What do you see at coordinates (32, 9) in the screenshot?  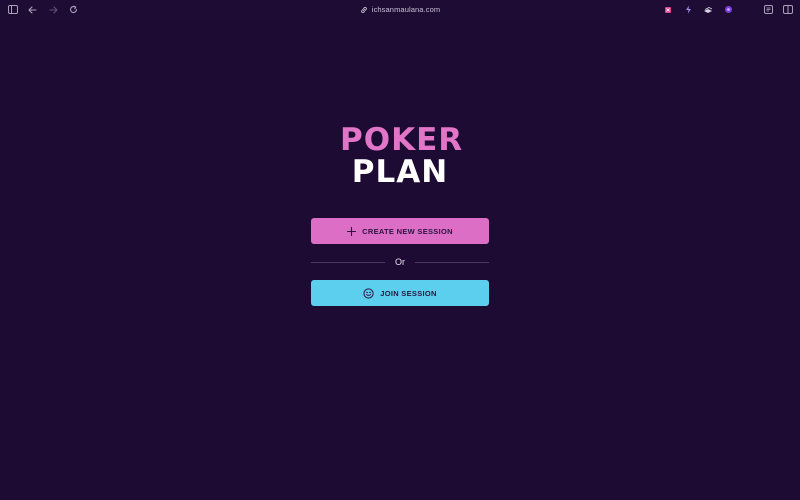 I see `arrow-left-icon` at bounding box center [32, 9].